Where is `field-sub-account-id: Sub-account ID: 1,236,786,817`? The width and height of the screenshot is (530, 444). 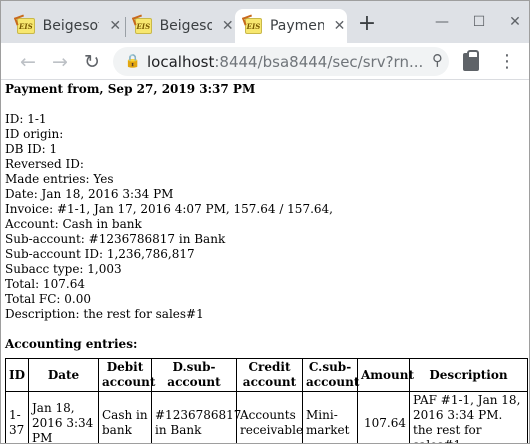
field-sub-account-id: Sub-account ID: 1,236,786,817 is located at coordinates (100, 254).